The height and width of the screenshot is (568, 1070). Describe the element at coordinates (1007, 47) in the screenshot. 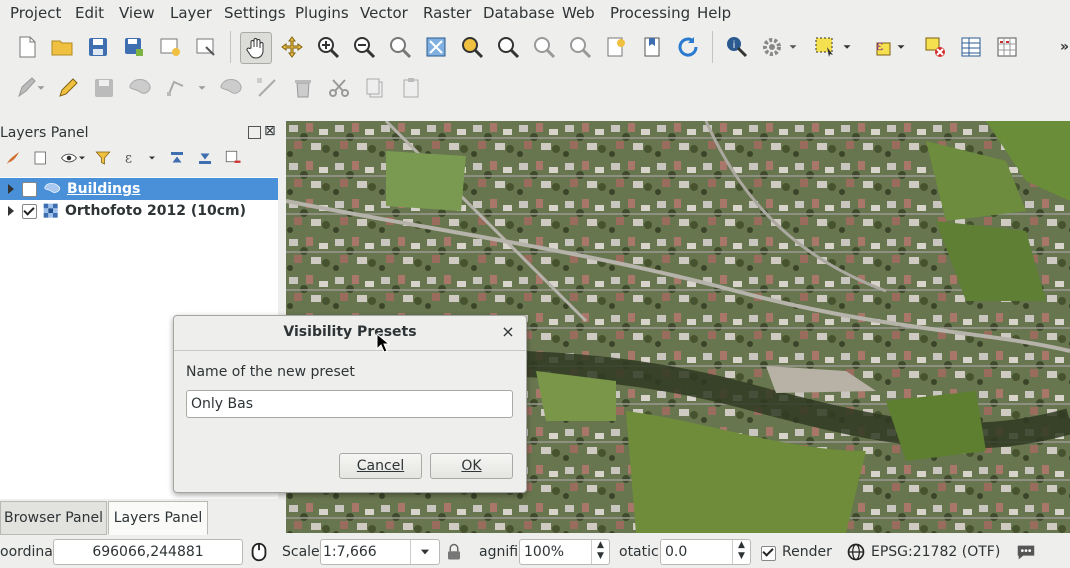

I see `statistics-icon` at that location.